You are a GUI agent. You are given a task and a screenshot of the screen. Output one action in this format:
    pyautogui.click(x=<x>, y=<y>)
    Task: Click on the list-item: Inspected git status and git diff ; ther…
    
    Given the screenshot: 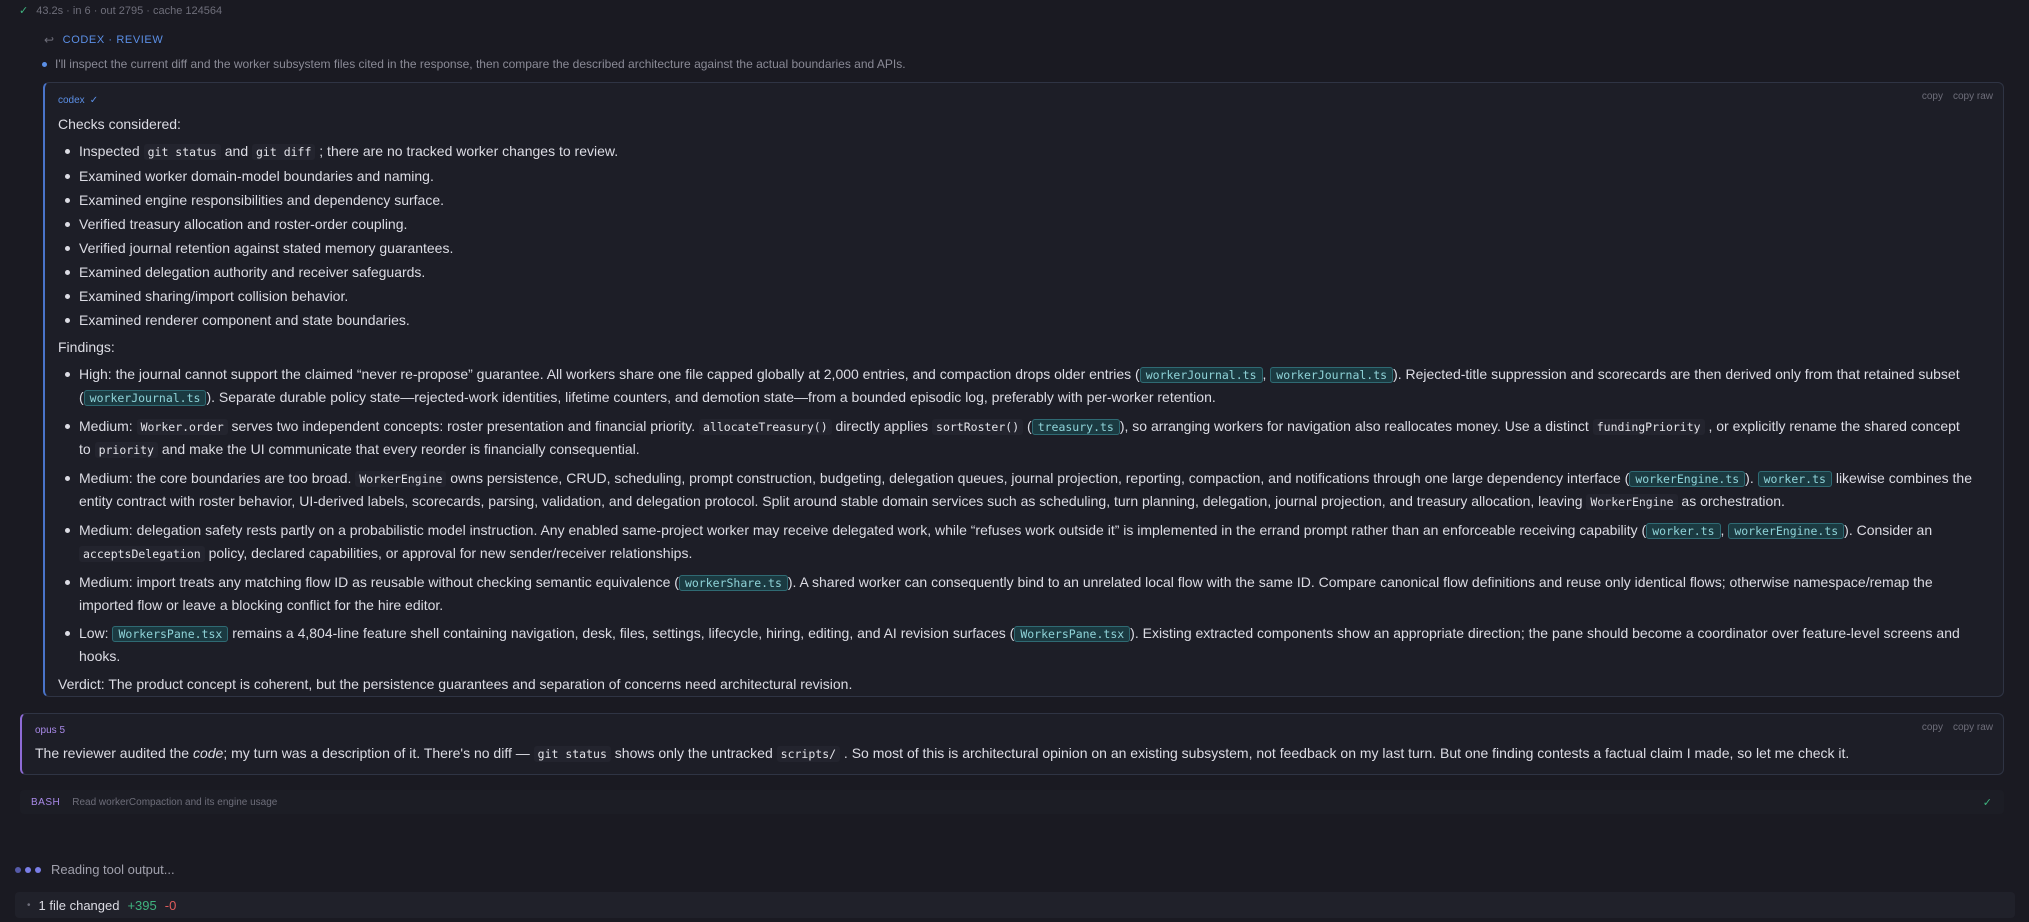 What is the action you would take?
    pyautogui.click(x=1015, y=151)
    